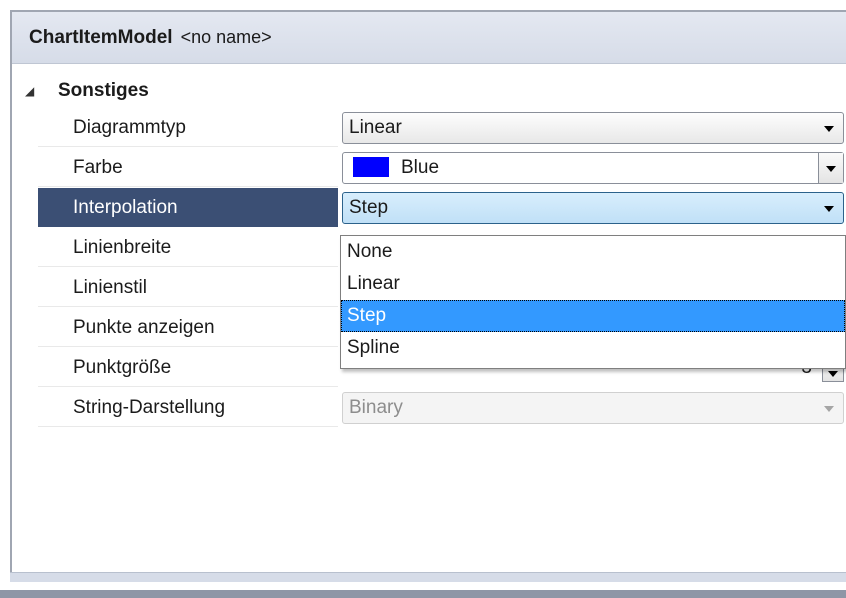  What do you see at coordinates (188, 167) in the screenshot?
I see `property-label: Farbe` at bounding box center [188, 167].